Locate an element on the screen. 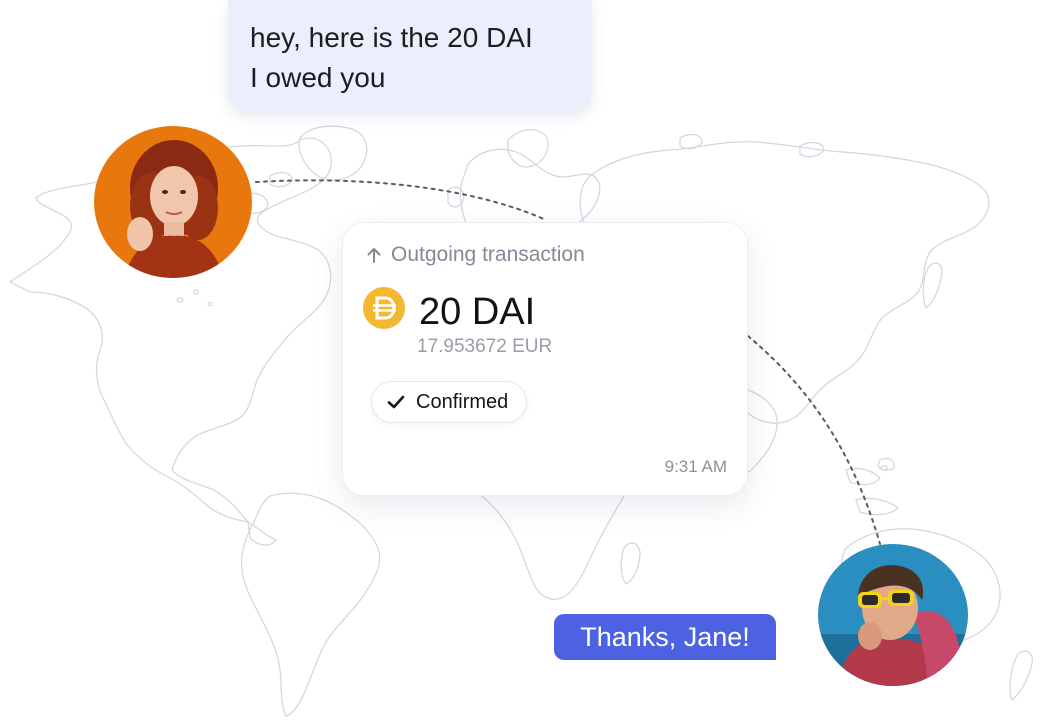 This screenshot has width=1054, height=720. incoming-message-line-1: hey, here is the 20 DAI is located at coordinates (391, 37).